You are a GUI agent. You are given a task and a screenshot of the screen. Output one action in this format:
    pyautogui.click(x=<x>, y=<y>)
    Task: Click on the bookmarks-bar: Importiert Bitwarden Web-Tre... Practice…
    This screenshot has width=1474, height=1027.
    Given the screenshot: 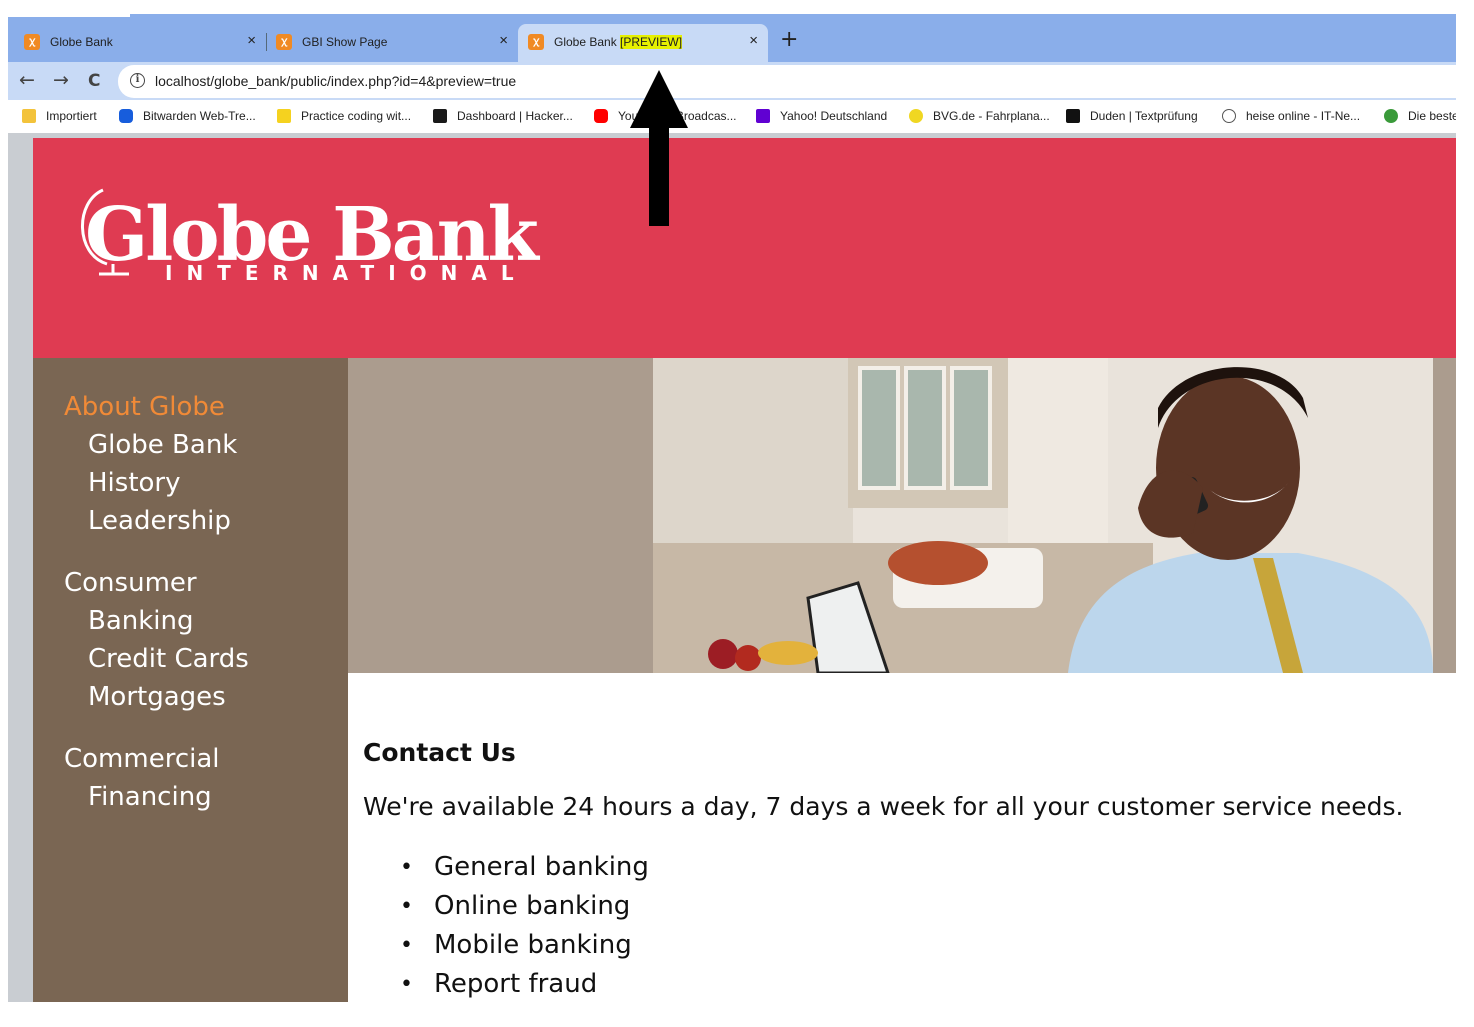 What is the action you would take?
    pyautogui.click(x=732, y=116)
    